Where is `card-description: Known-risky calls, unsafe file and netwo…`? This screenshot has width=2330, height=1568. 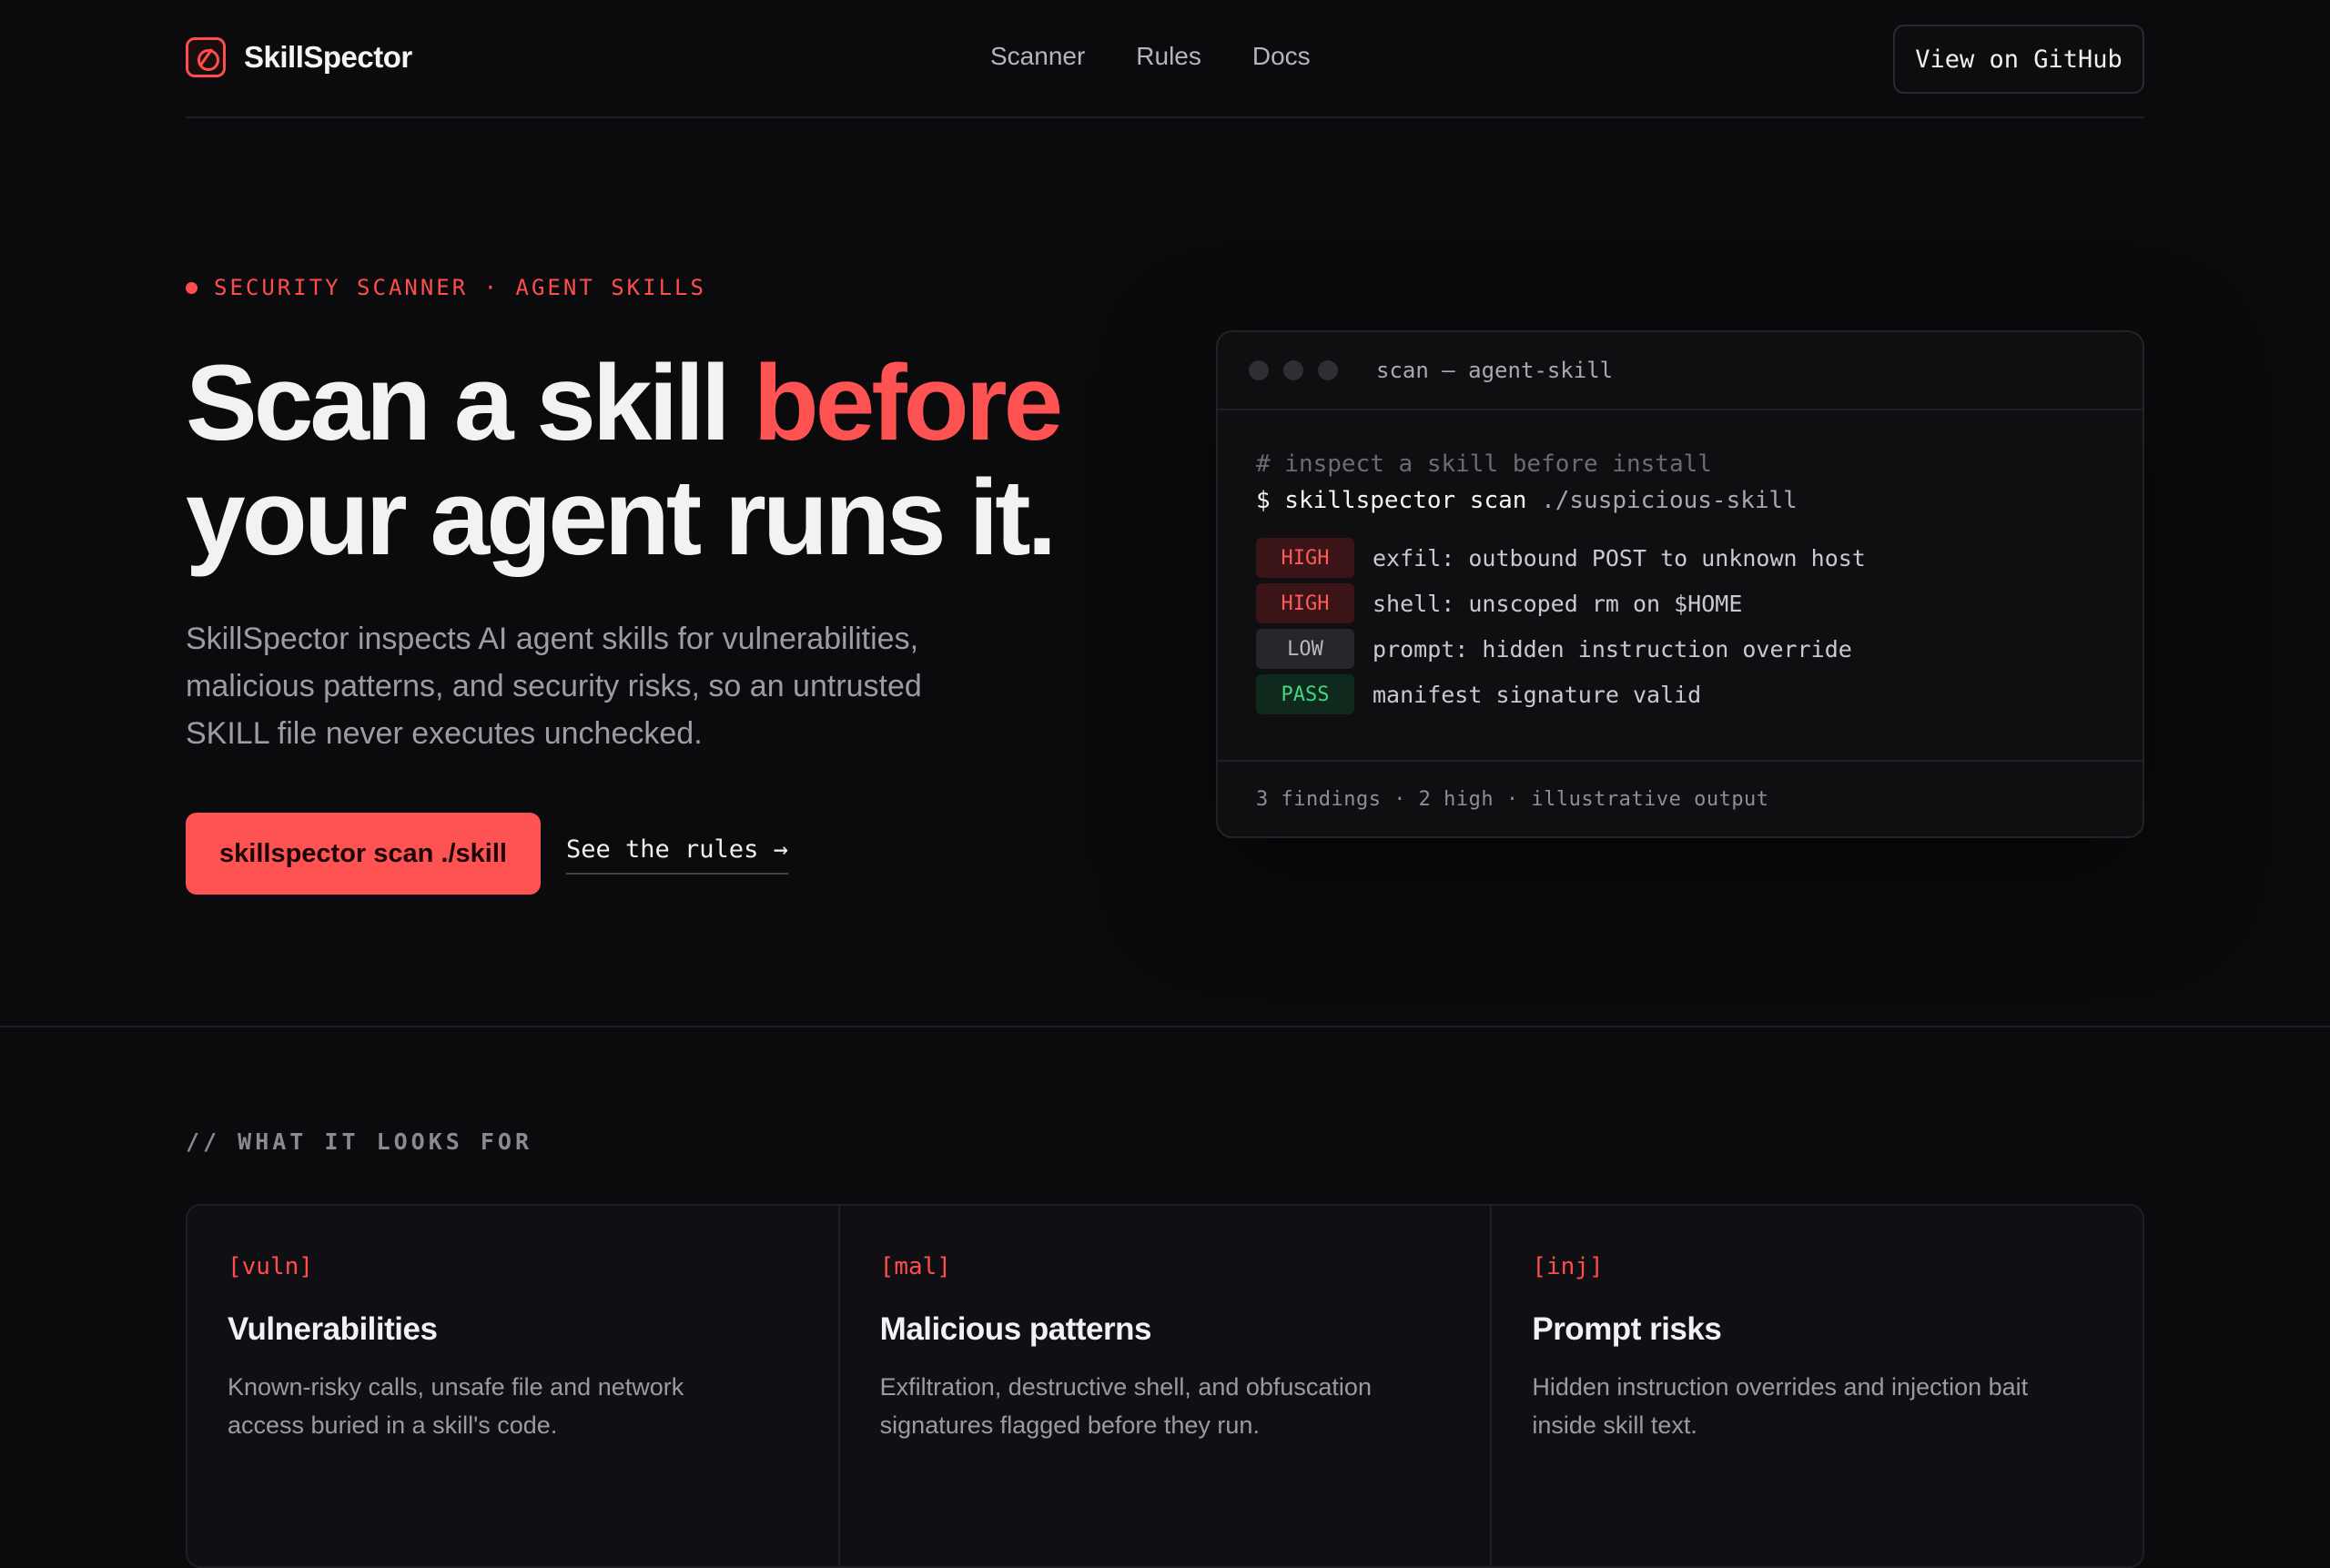
card-description: Known-risky calls, unsafe file and netwo… is located at coordinates (456, 1406).